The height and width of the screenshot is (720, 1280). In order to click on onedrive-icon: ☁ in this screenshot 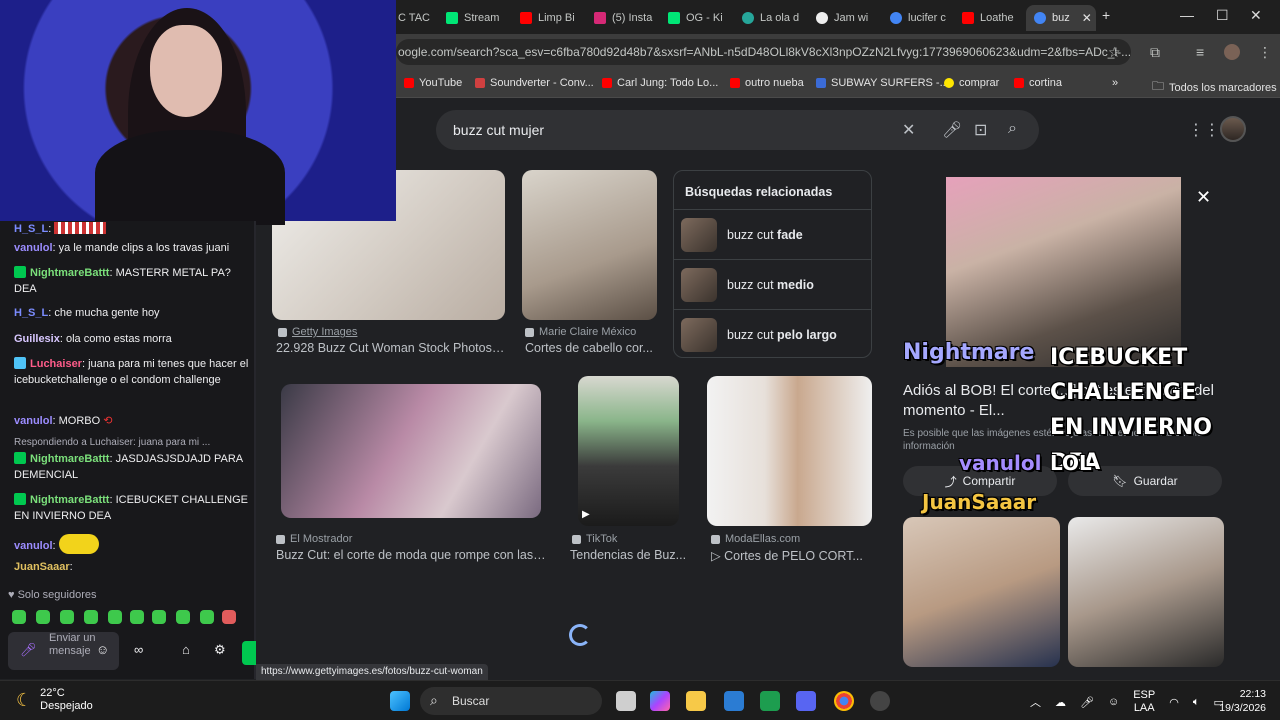, I will do `click(1060, 702)`.